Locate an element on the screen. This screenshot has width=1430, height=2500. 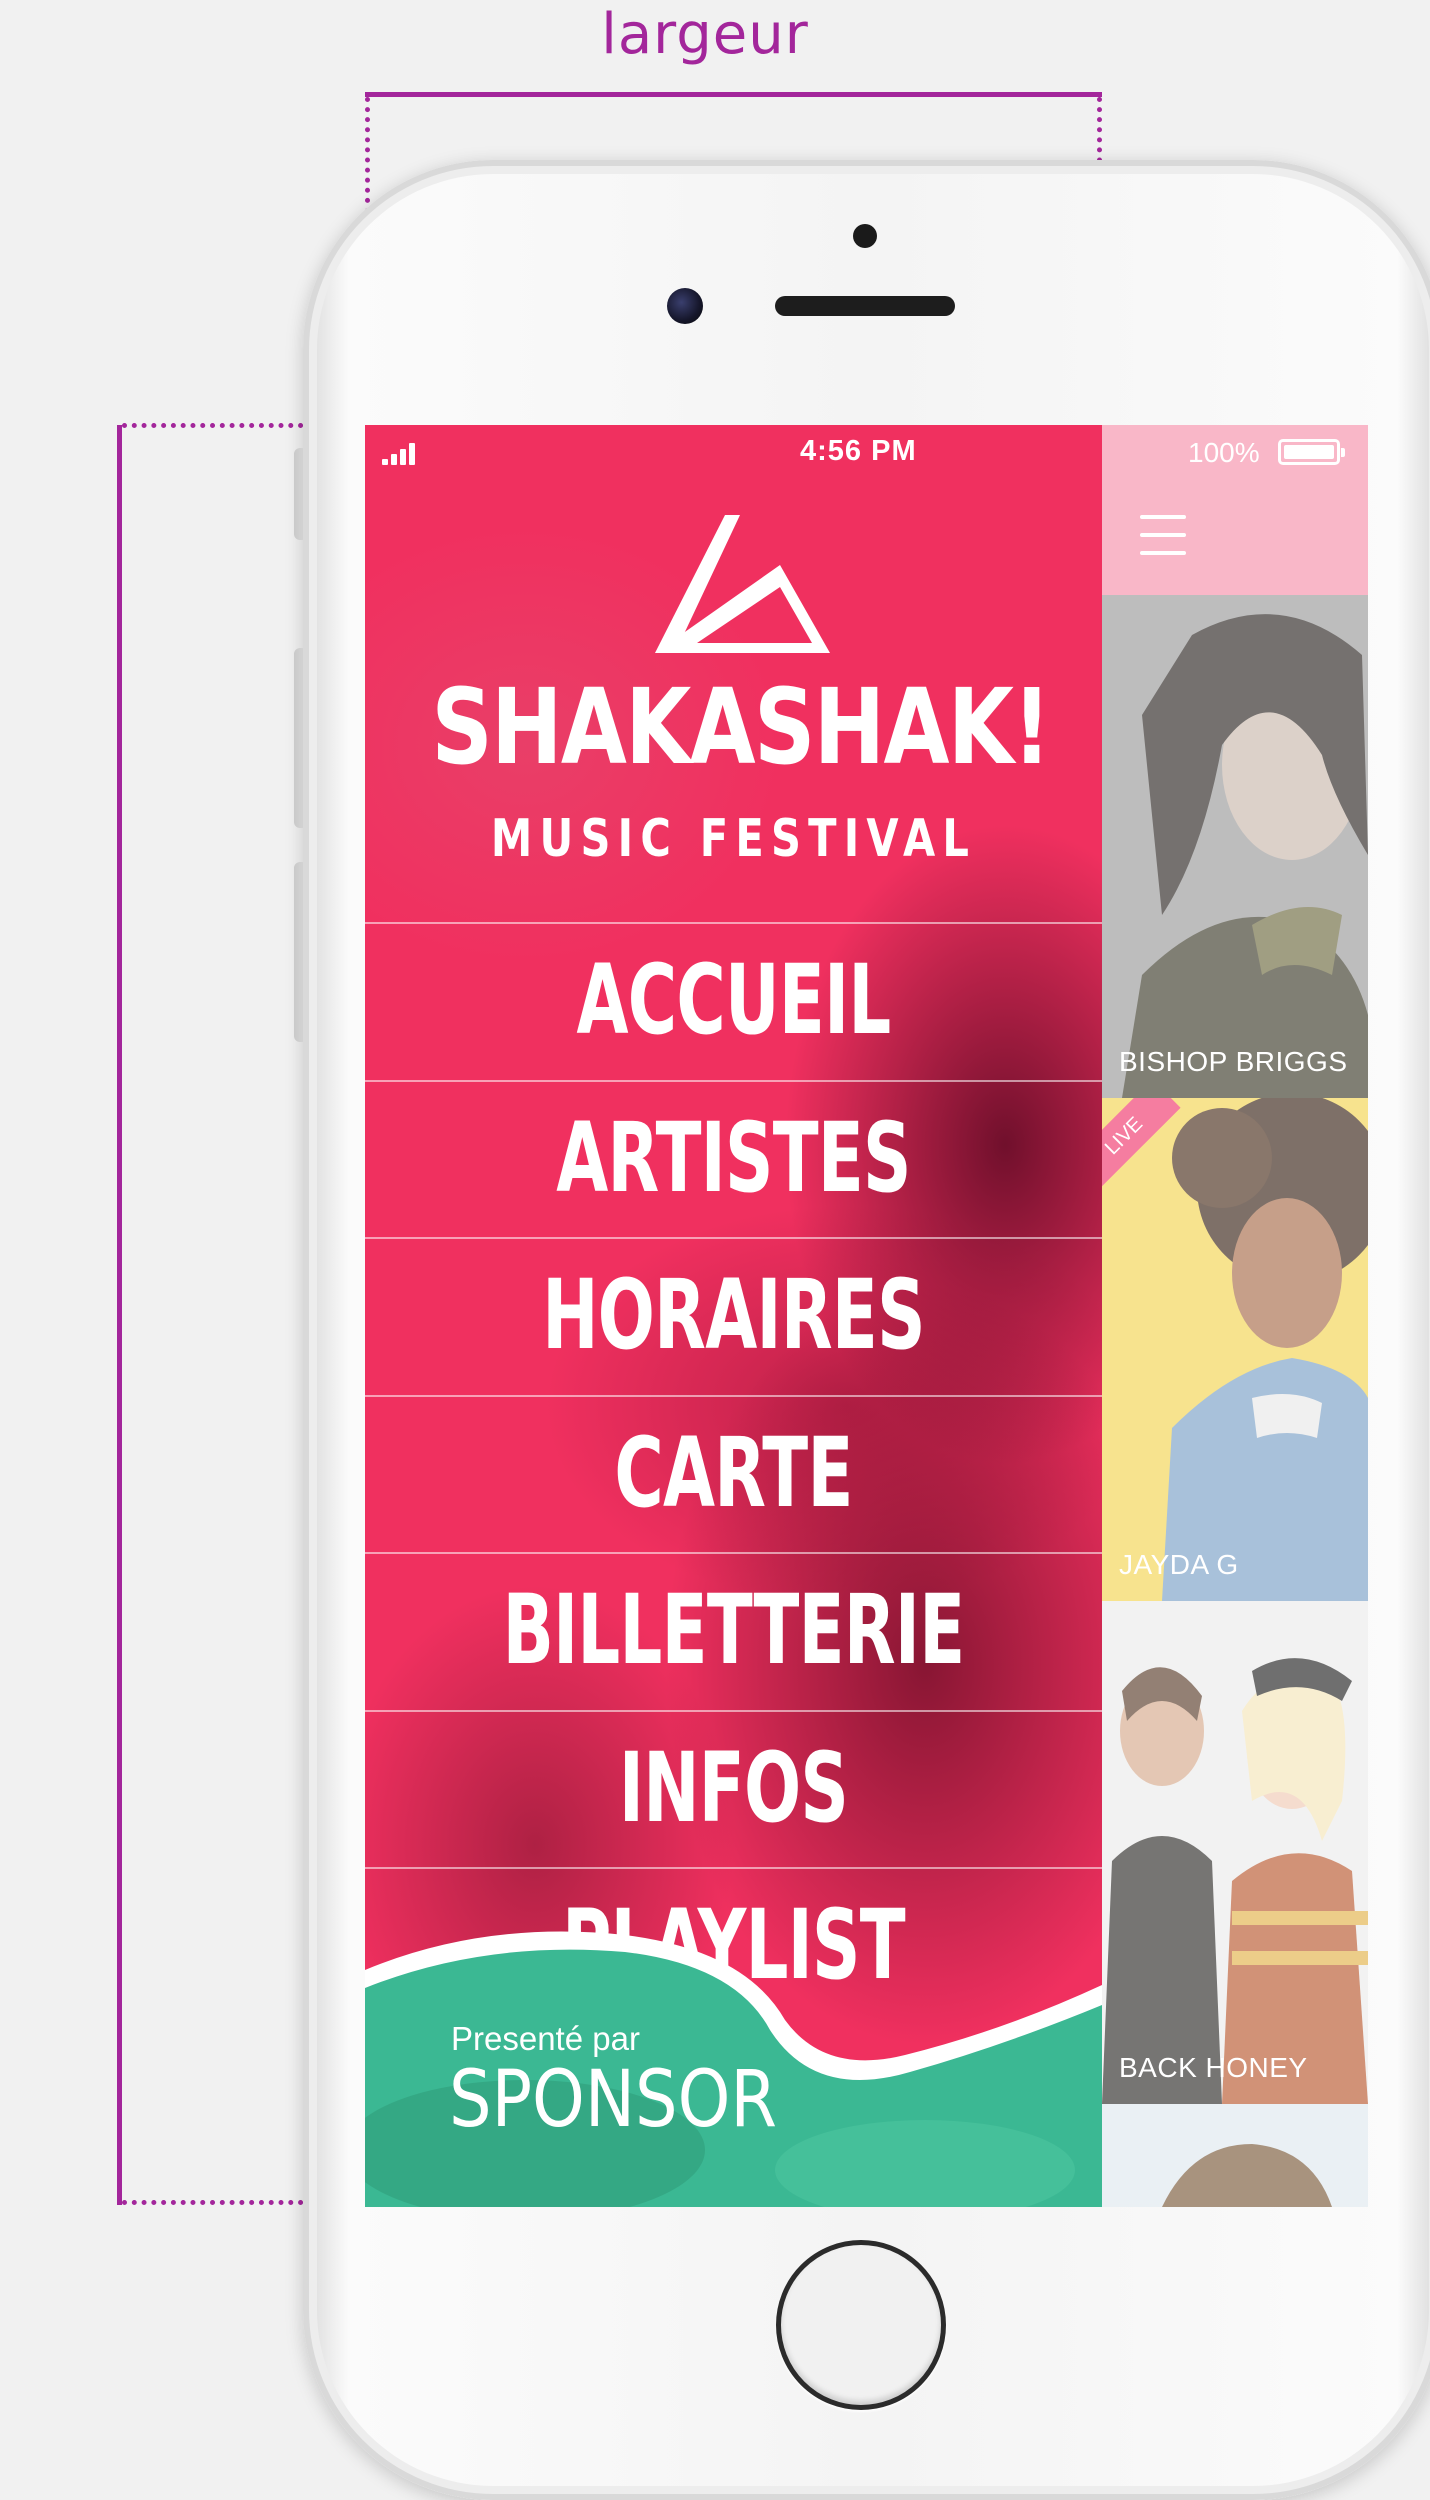
menu-item-label: ACCUEIL is located at coordinates (733, 1000).